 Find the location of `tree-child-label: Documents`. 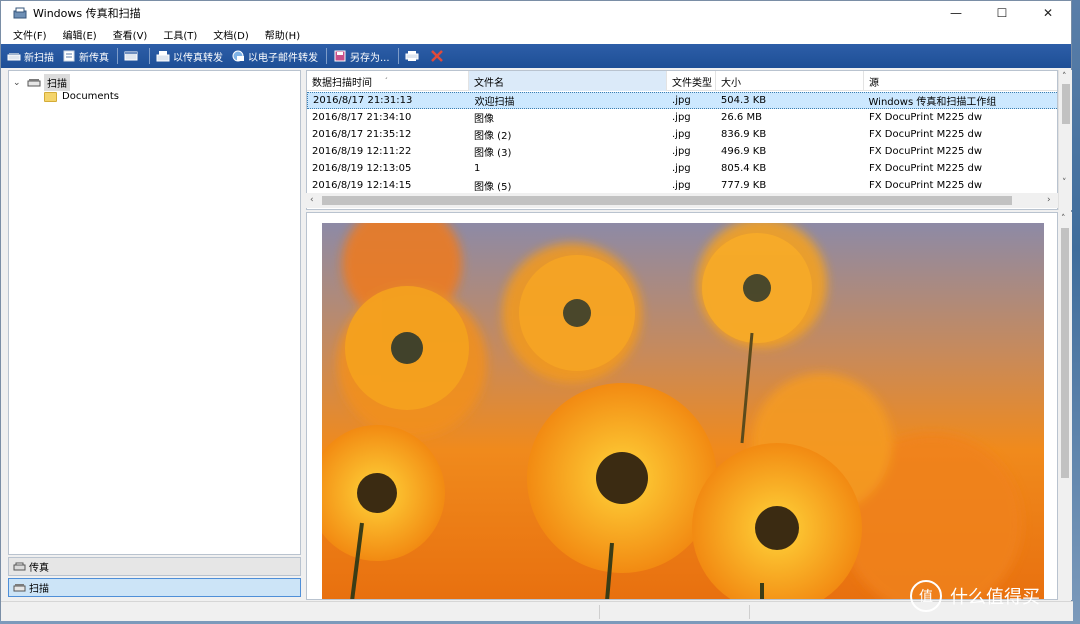

tree-child-label: Documents is located at coordinates (91, 96).